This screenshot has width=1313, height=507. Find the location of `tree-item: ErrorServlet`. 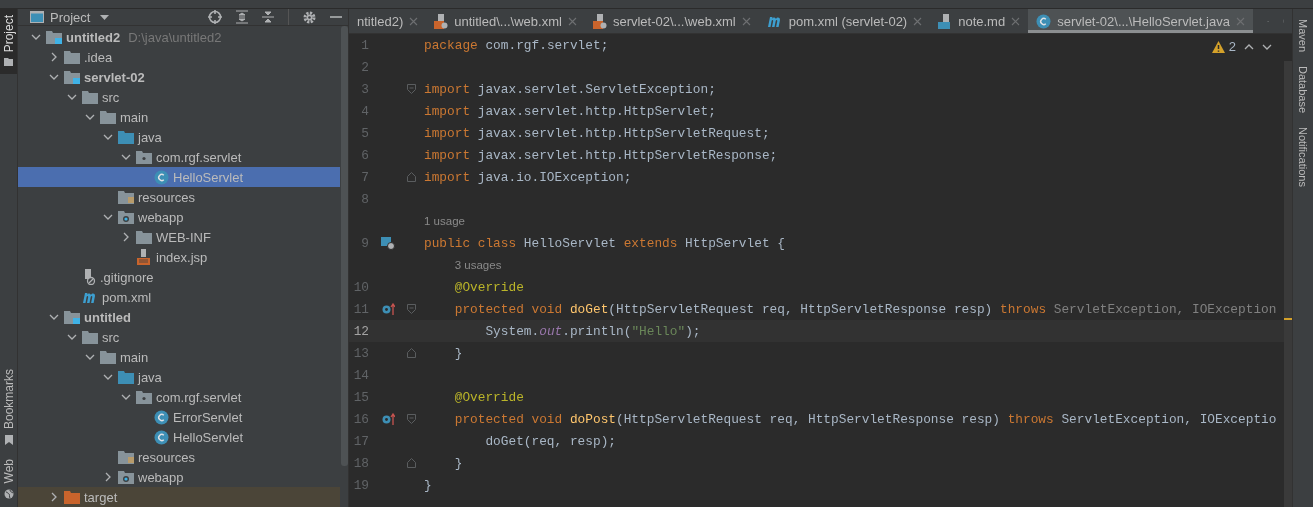

tree-item: ErrorServlet is located at coordinates (179, 417).